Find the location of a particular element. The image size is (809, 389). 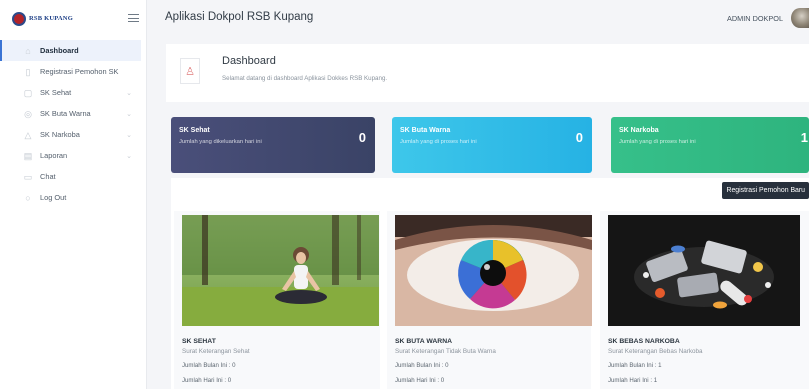

sidebar-item-label: Registrasi Pemohon SK is located at coordinates (79, 71).